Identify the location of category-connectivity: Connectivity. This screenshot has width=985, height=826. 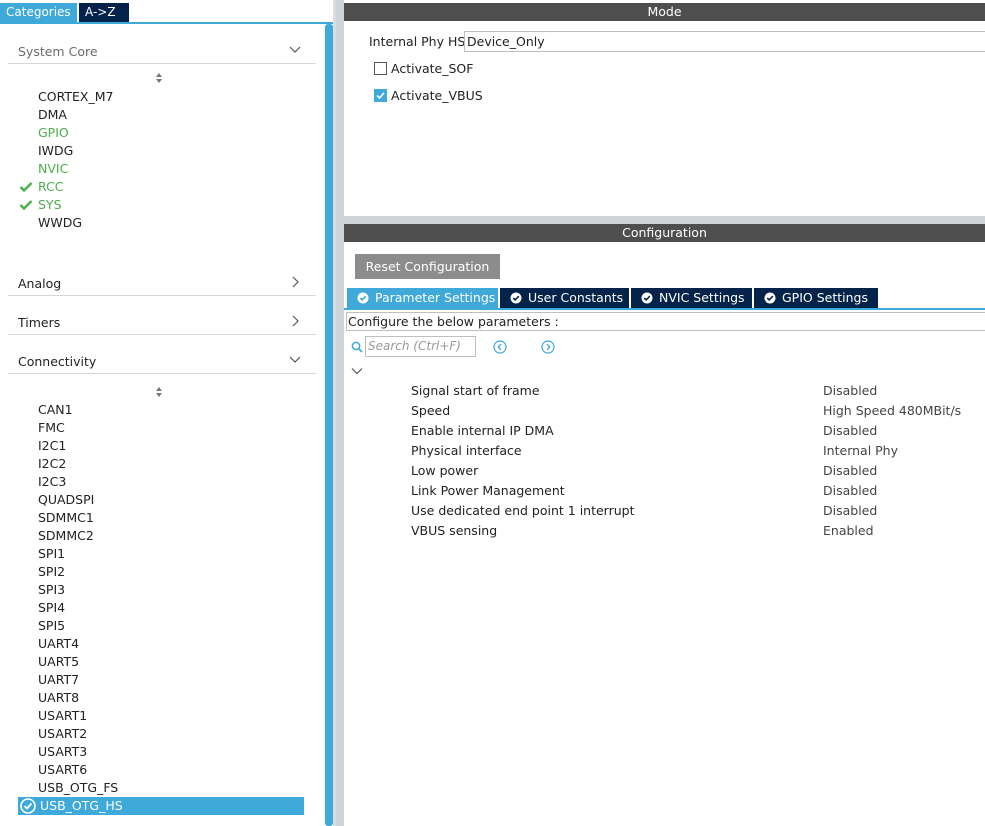
(162, 359).